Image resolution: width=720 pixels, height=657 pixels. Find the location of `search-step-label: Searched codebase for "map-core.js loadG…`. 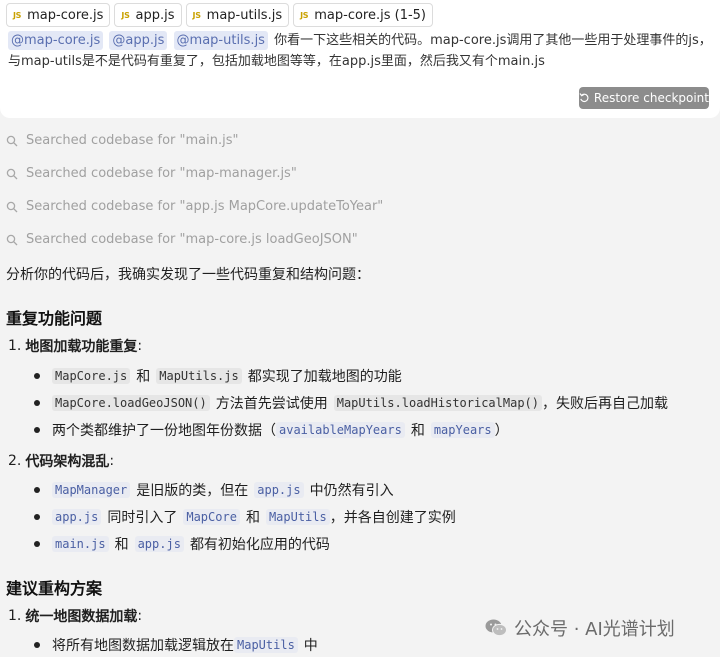

search-step-label: Searched codebase for "map-core.js loadG… is located at coordinates (192, 239).